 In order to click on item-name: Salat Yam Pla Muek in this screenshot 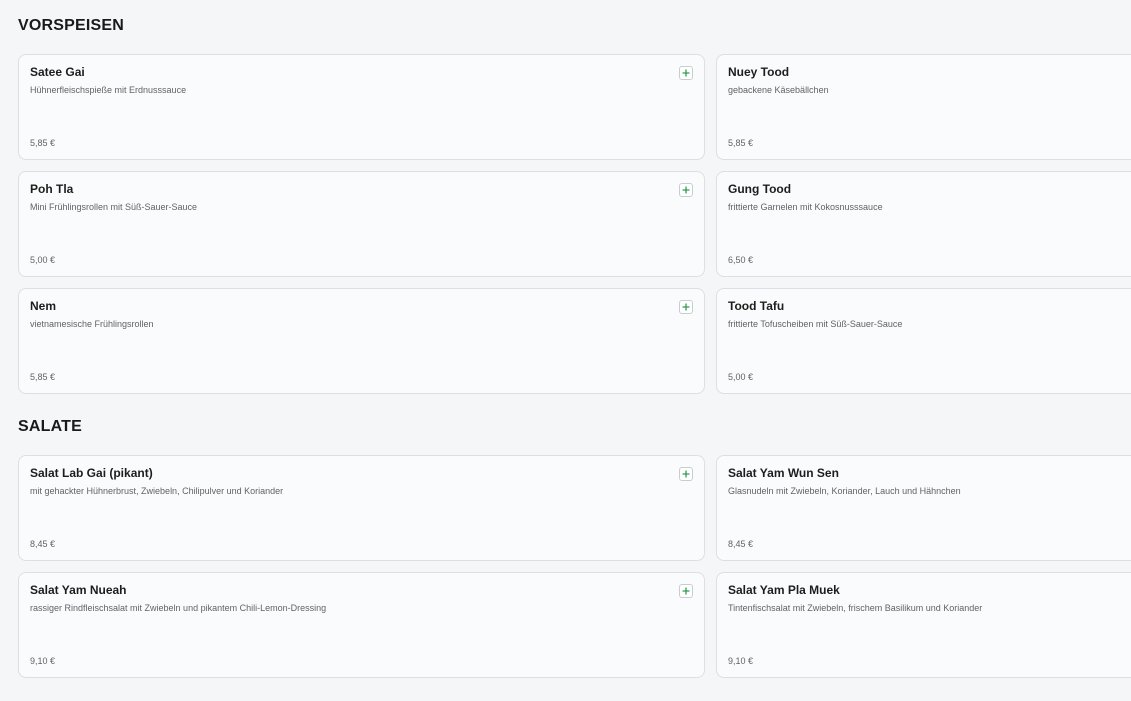, I will do `click(784, 590)`.